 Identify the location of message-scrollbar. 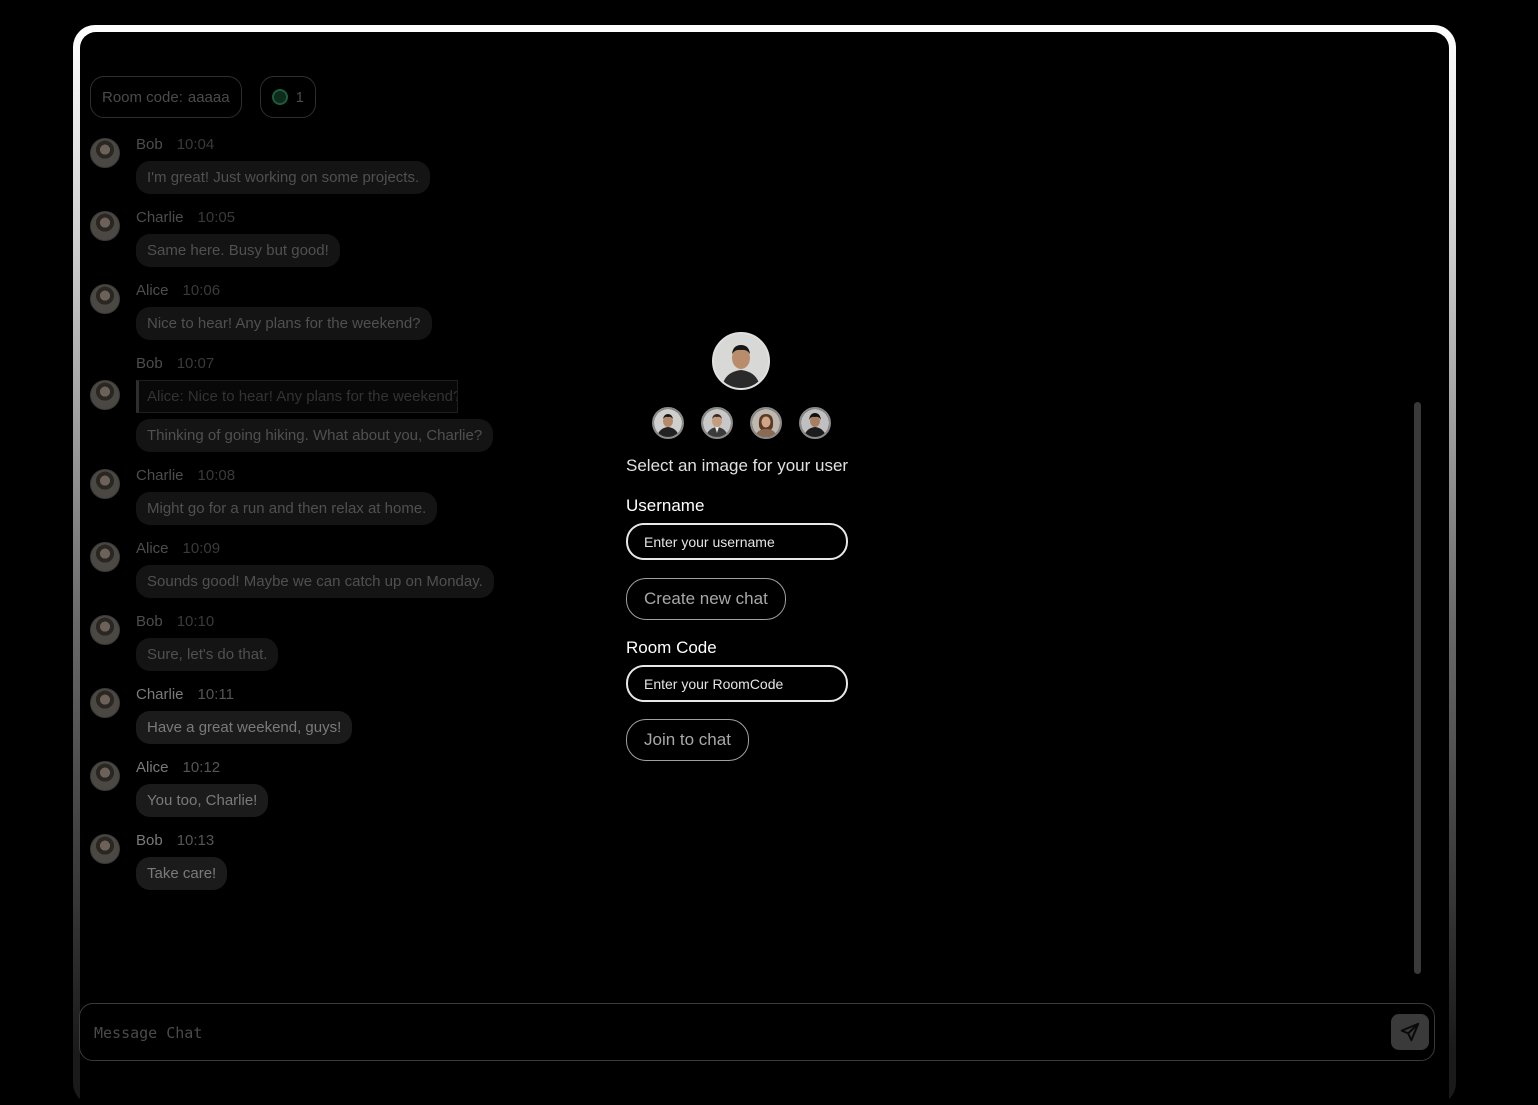
(1417, 688).